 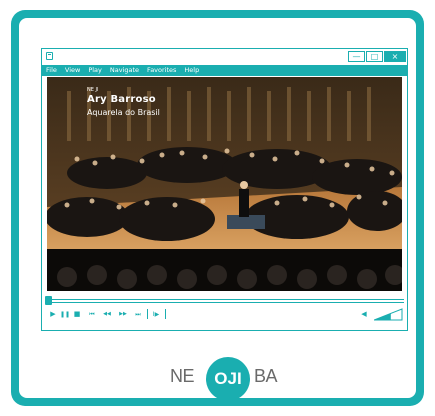 I want to click on pause-button: ❚❚, so click(x=65, y=314).